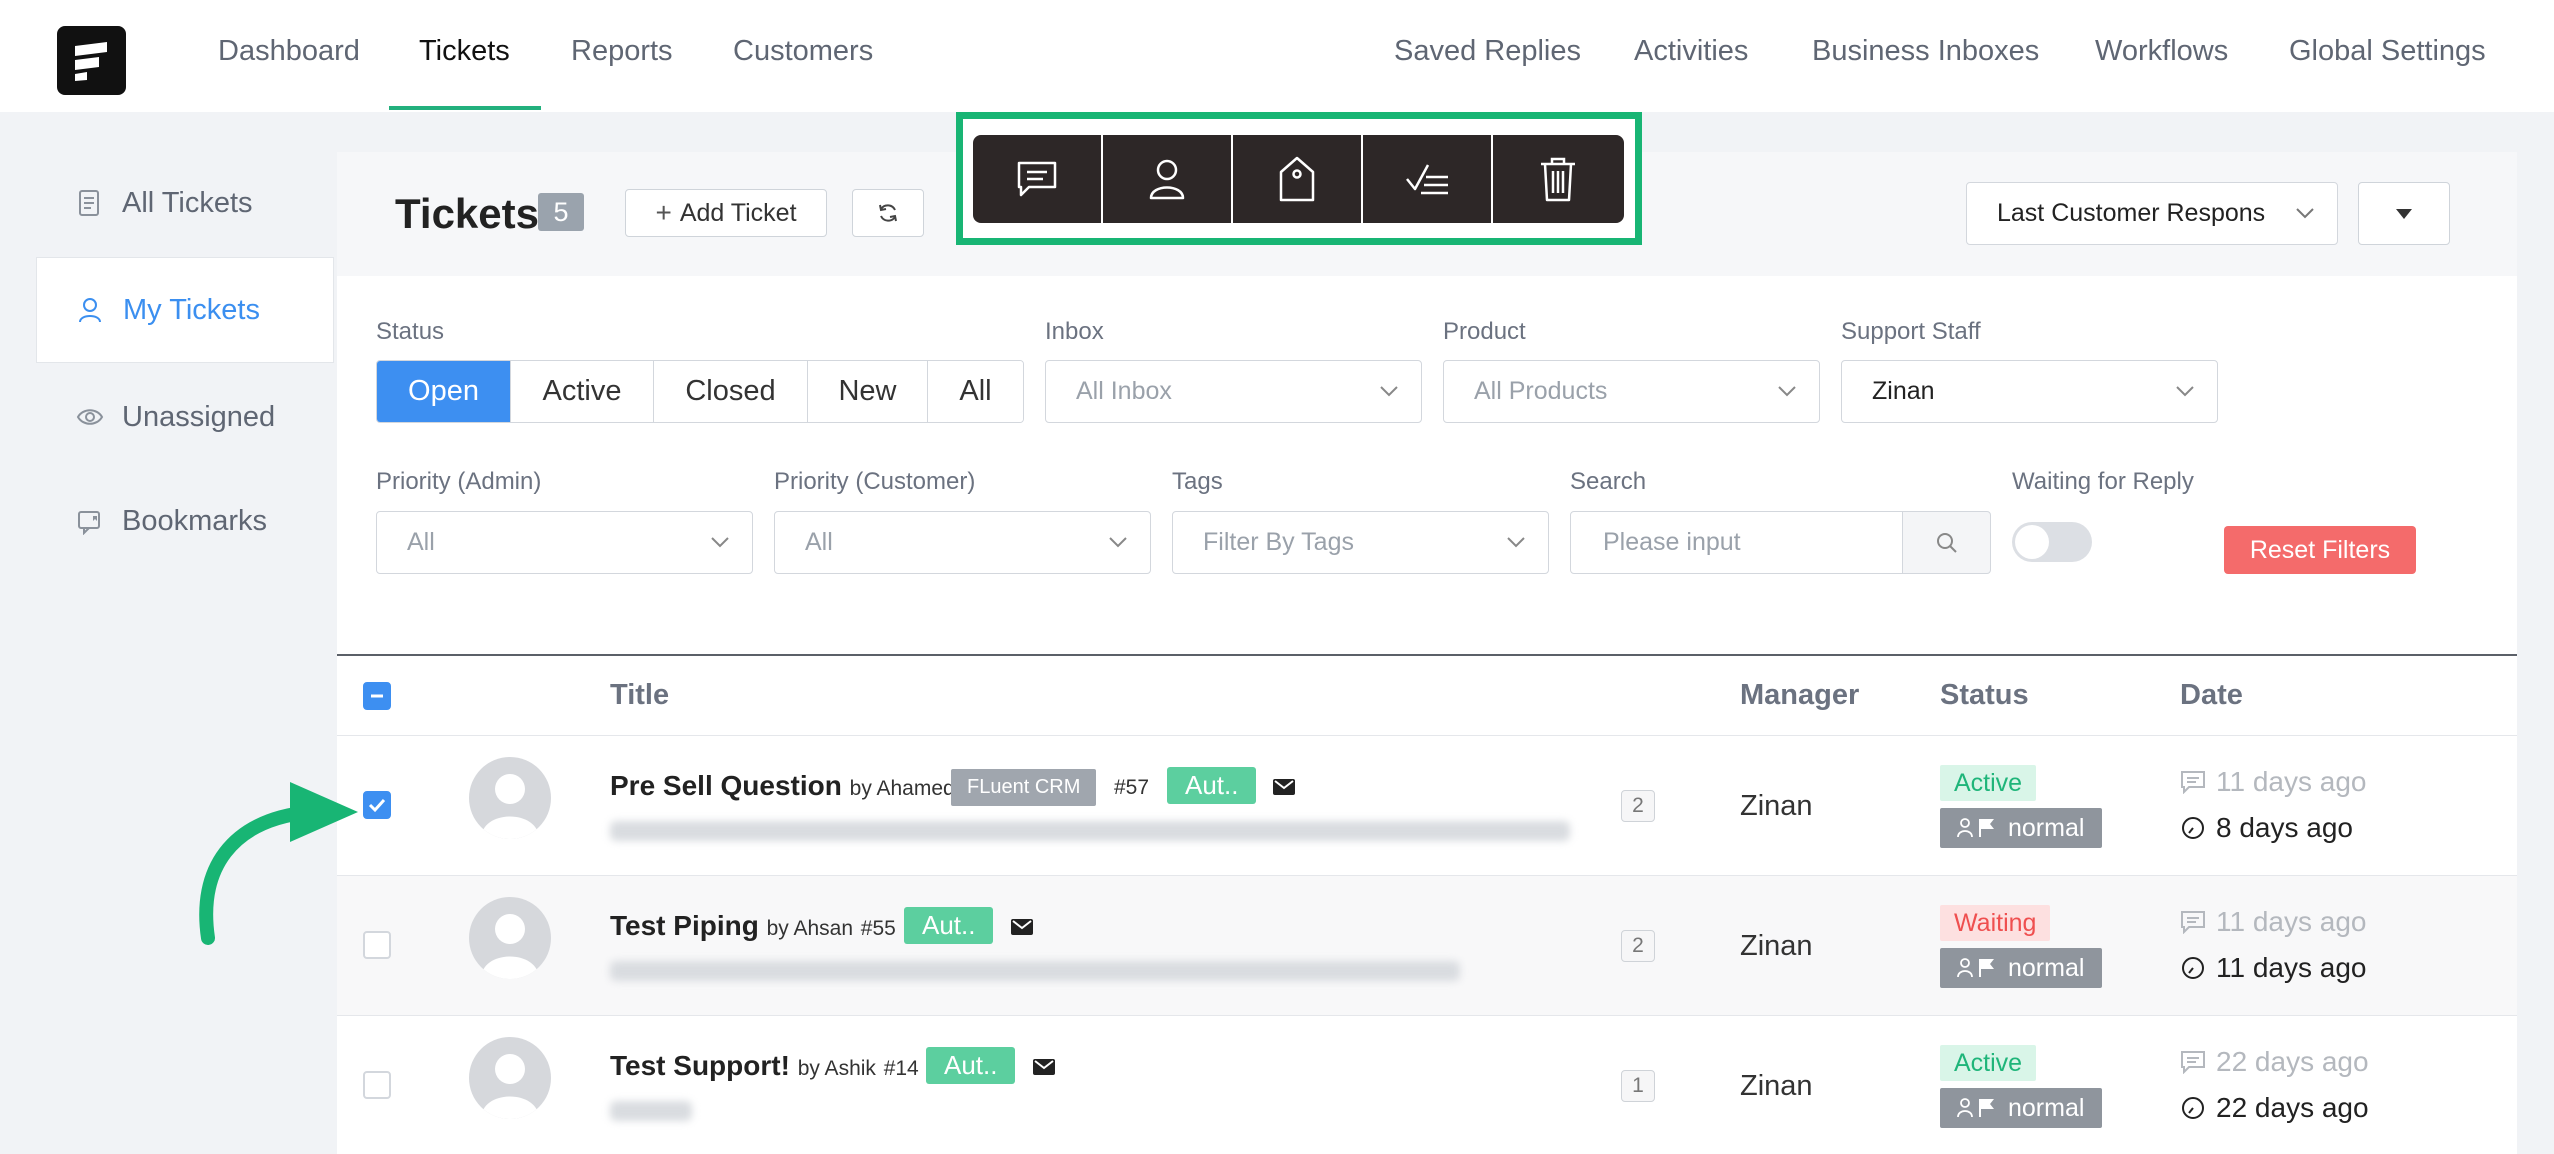 Image resolution: width=2554 pixels, height=1154 pixels. I want to click on status-closed-button: Closed, so click(731, 391).